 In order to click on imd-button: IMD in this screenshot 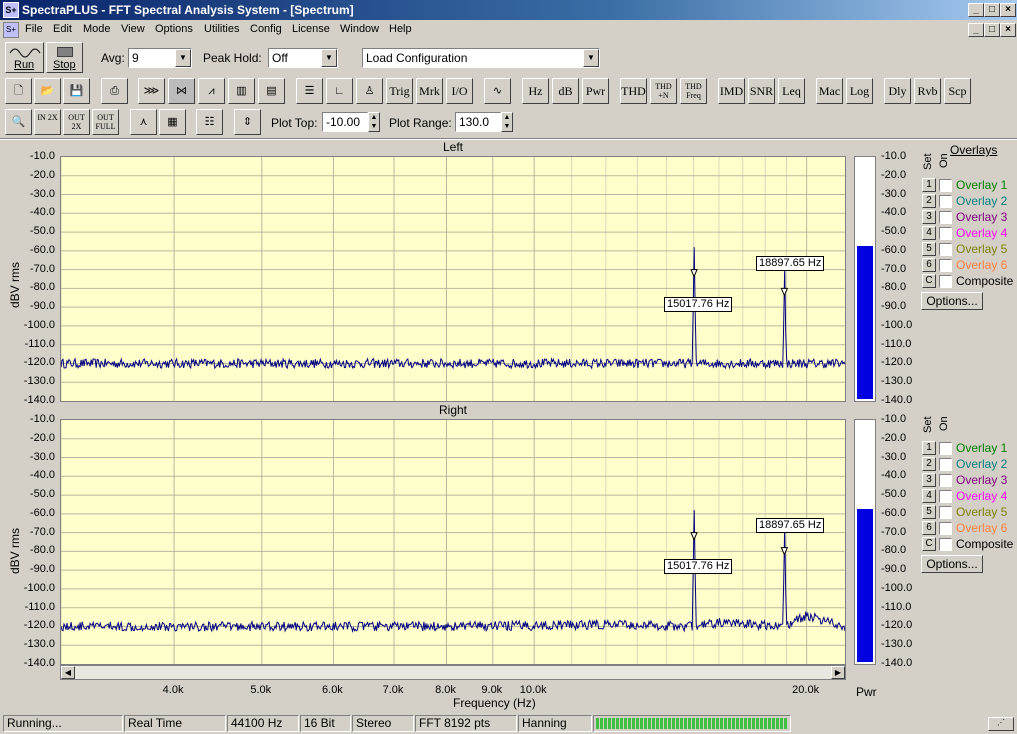, I will do `click(731, 91)`.